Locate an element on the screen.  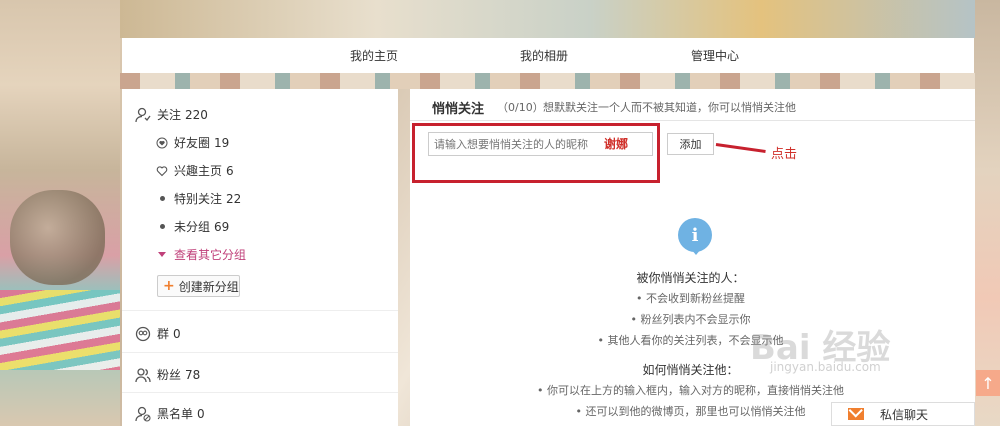
section2-item: • 你可以在上方的输入框内，输入对方的昵称，直接悄悄关注他 is located at coordinates (690, 390).